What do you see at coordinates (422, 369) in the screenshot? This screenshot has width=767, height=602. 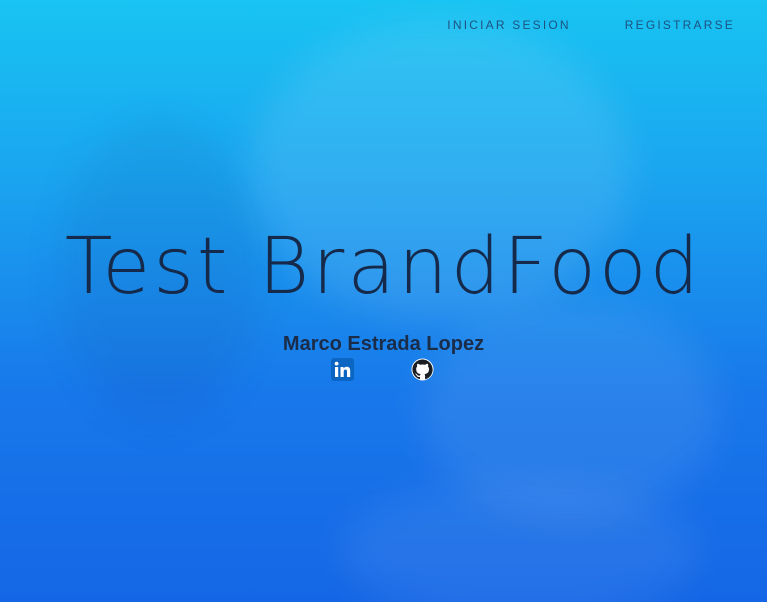 I see `github-icon` at bounding box center [422, 369].